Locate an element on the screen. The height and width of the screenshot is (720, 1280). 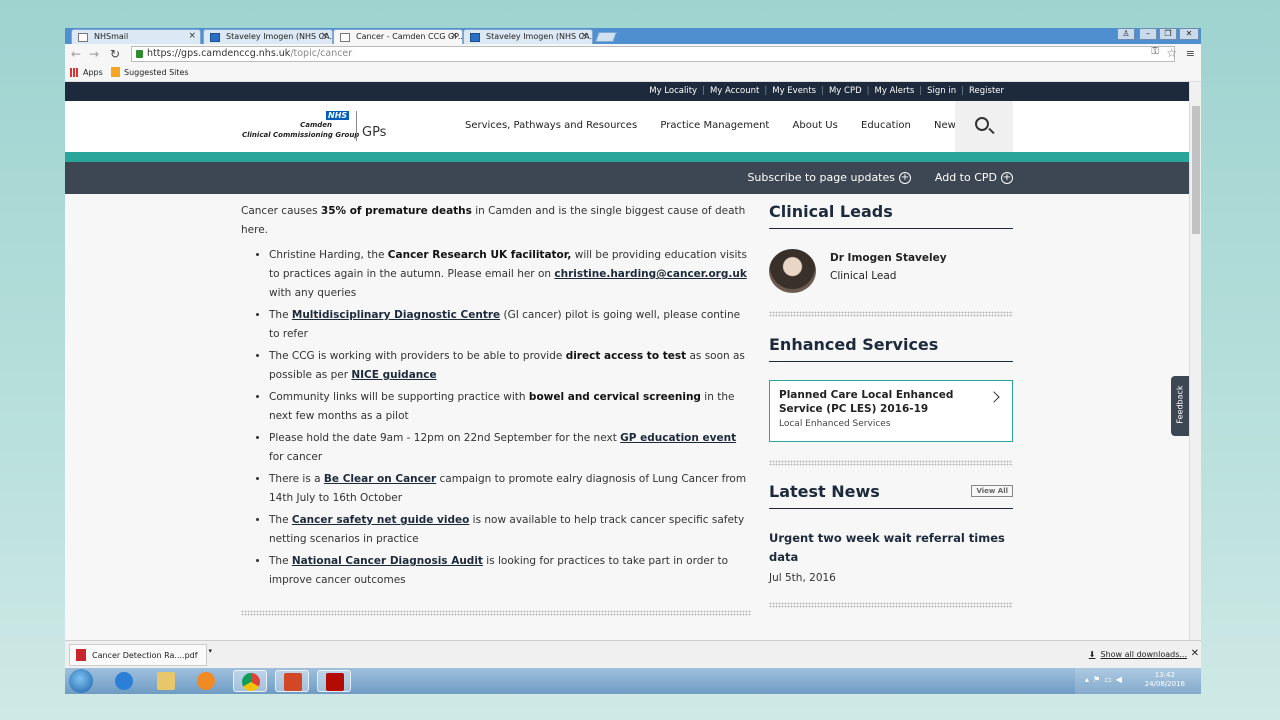
page-actions-bar: Subscribe to page updates + Add to CPD + is located at coordinates (627, 178).